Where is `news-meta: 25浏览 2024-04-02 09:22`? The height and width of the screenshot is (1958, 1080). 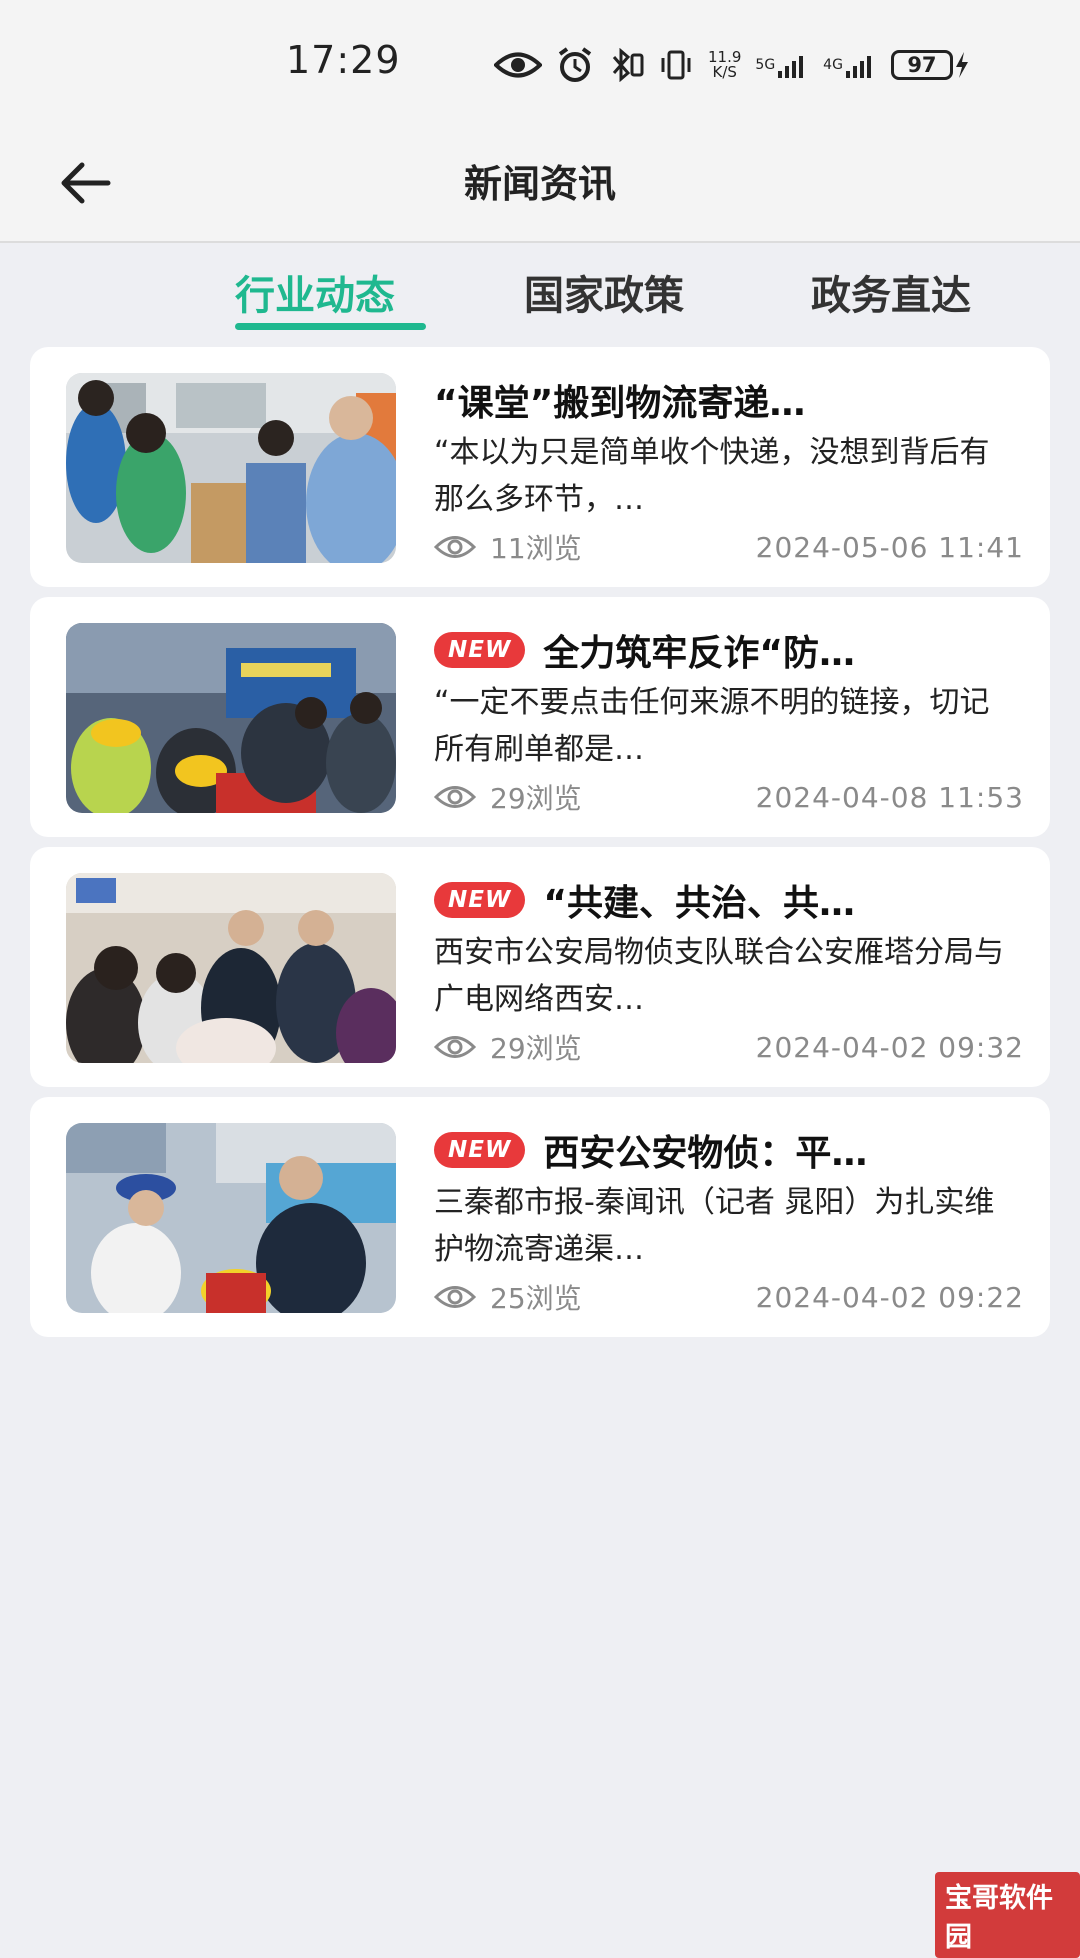 news-meta: 25浏览 2024-04-02 09:22 is located at coordinates (729, 1297).